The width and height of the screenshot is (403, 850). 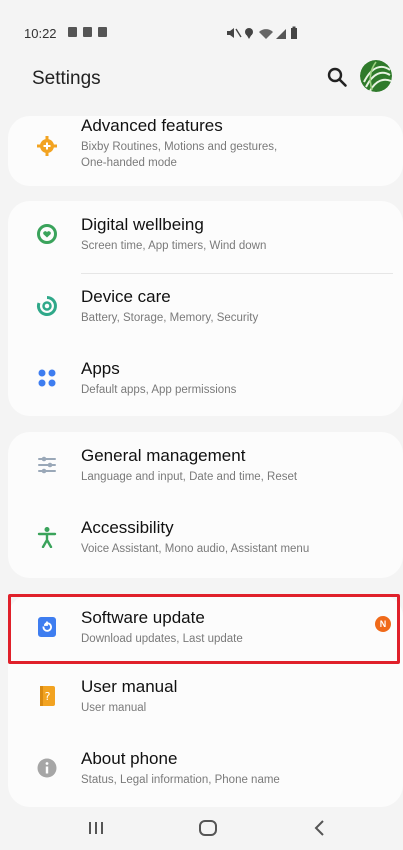 What do you see at coordinates (96, 828) in the screenshot?
I see `recent-apps-icon` at bounding box center [96, 828].